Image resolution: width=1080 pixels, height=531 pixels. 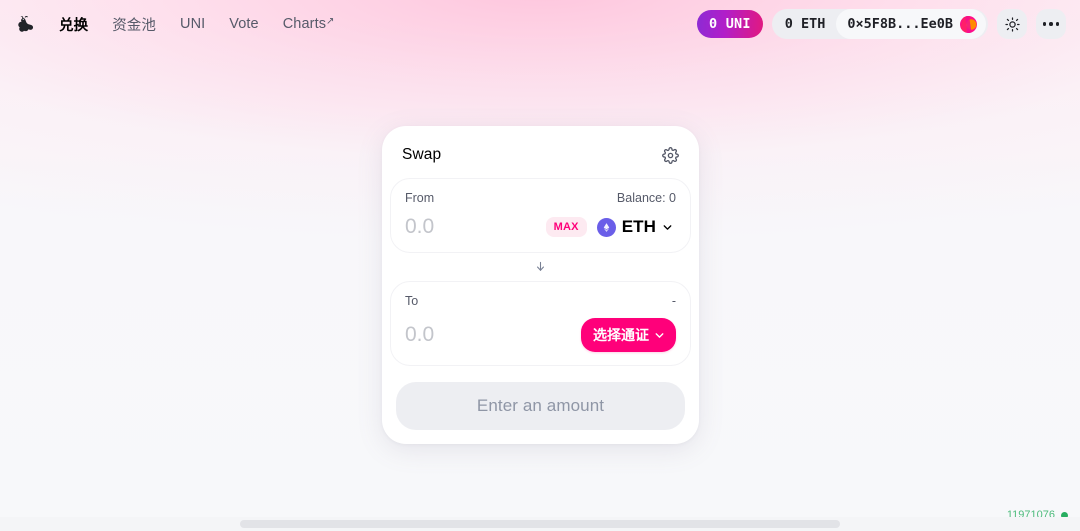 What do you see at coordinates (540, 156) in the screenshot?
I see `swap-card-header: Swap` at bounding box center [540, 156].